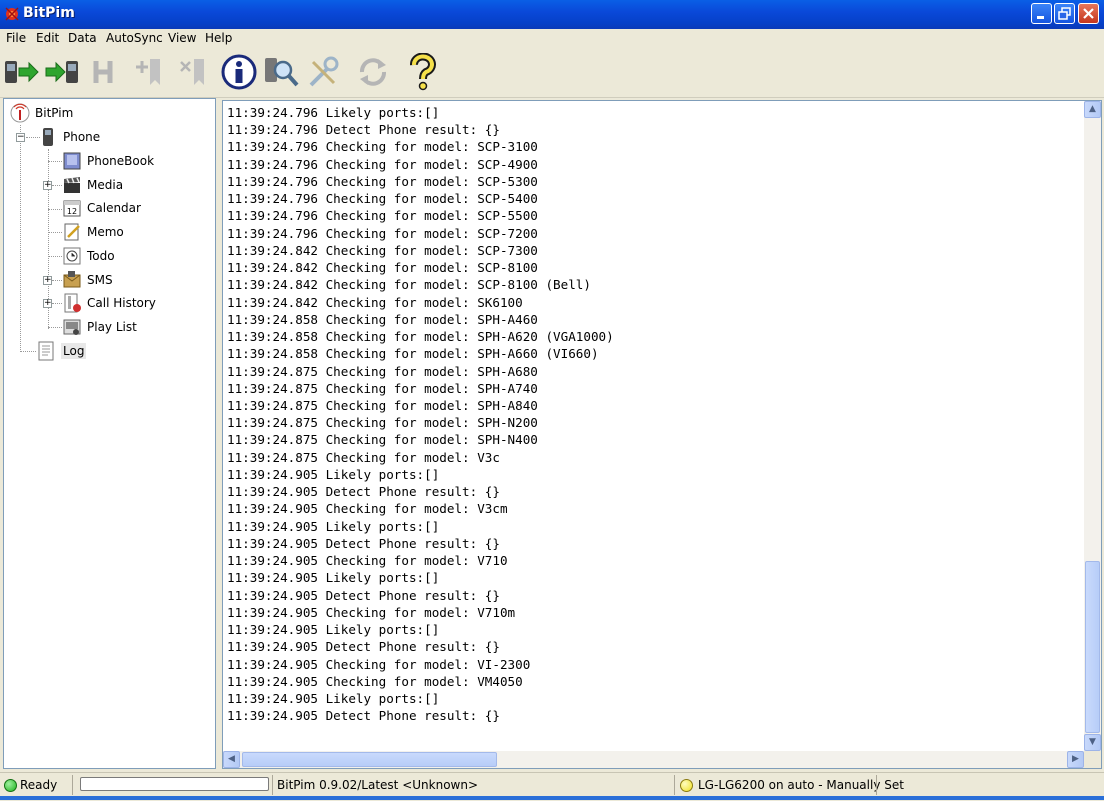 The image size is (1104, 801). I want to click on window-title: BitPim, so click(49, 13).